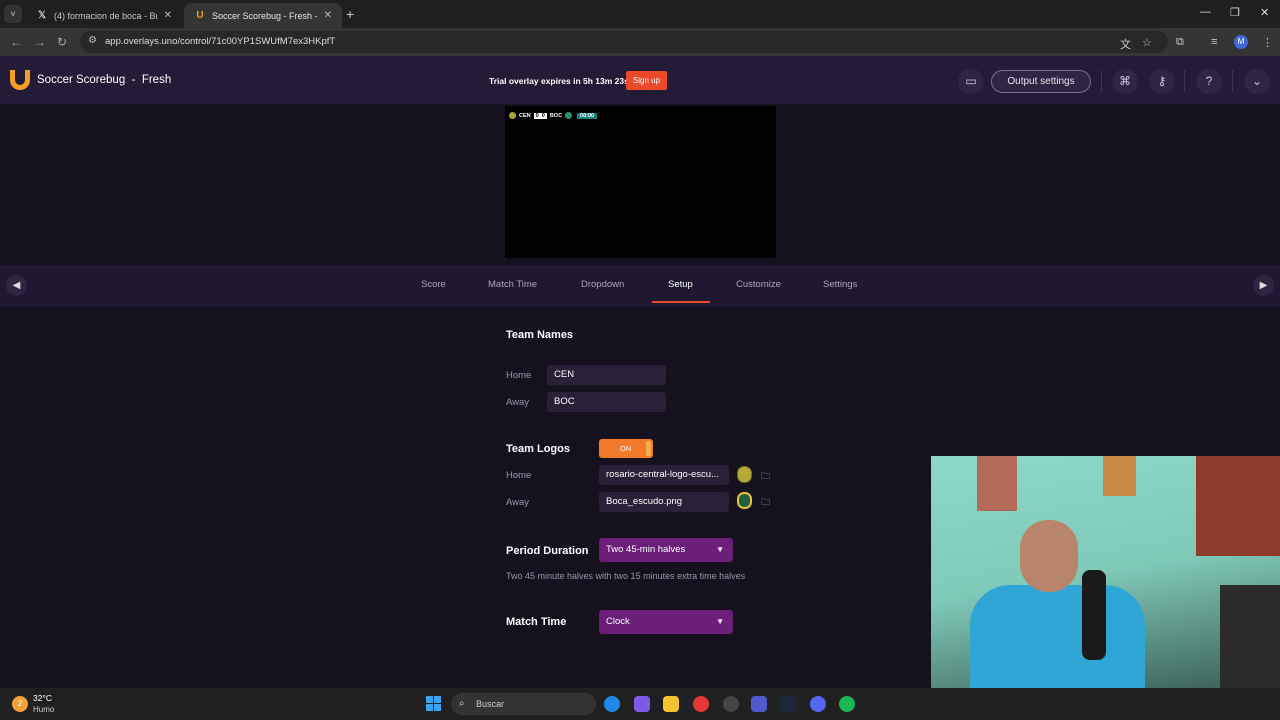 The image size is (1280, 720). What do you see at coordinates (840, 284) in the screenshot?
I see `tab-settings: Settings` at bounding box center [840, 284].